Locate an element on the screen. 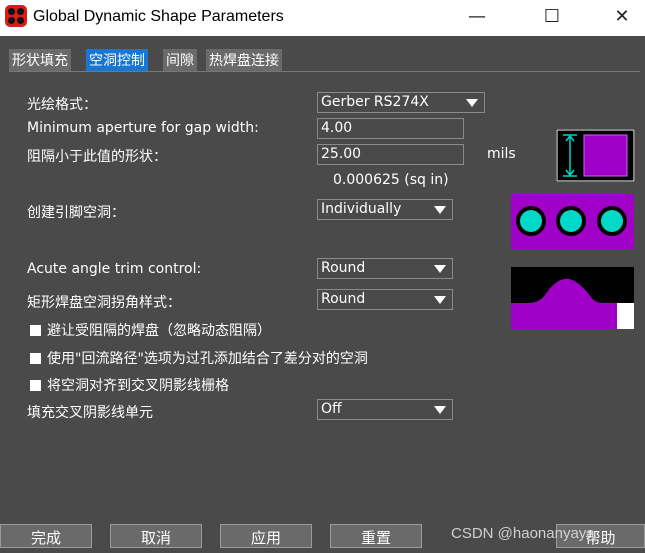 This screenshot has height=553, width=645. title-bar: Global Dynamic Shape Parameters — ☐ ✕ is located at coordinates (322, 18).